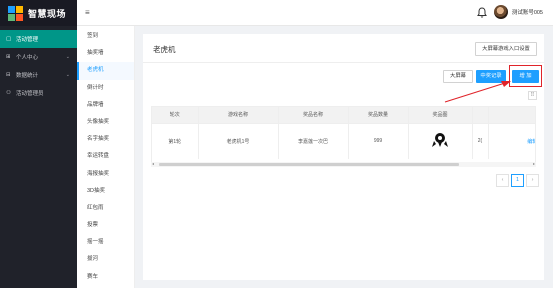 The width and height of the screenshot is (553, 288). What do you see at coordinates (105, 225) in the screenshot?
I see `submenu-item-vote: 投票` at bounding box center [105, 225].